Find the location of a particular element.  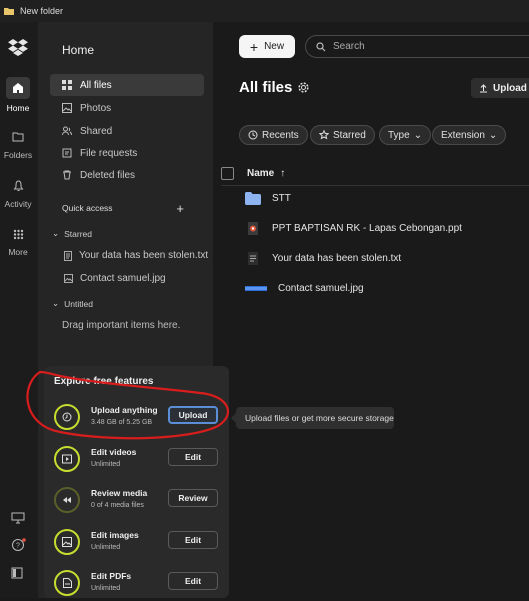

feature-detail: Unlimited is located at coordinates (106, 588).